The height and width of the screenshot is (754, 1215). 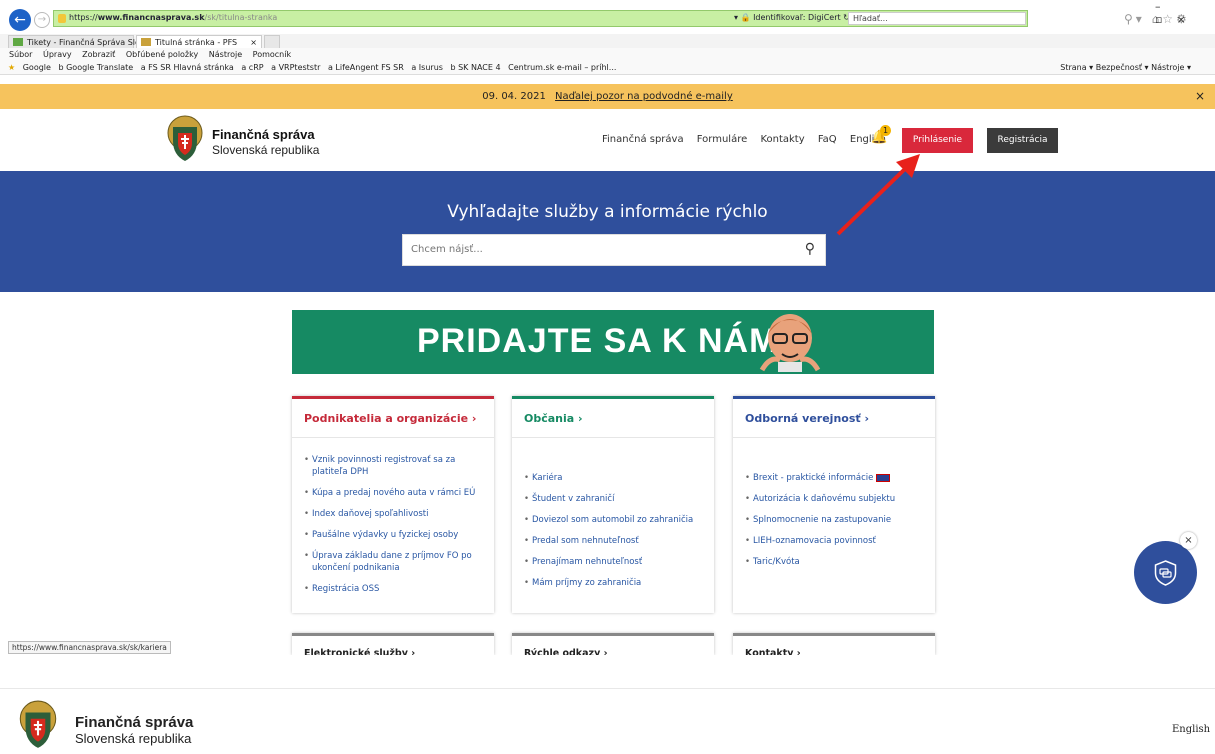 What do you see at coordinates (643, 139) in the screenshot?
I see `nav-item-financna-sprava: Finančná správa` at bounding box center [643, 139].